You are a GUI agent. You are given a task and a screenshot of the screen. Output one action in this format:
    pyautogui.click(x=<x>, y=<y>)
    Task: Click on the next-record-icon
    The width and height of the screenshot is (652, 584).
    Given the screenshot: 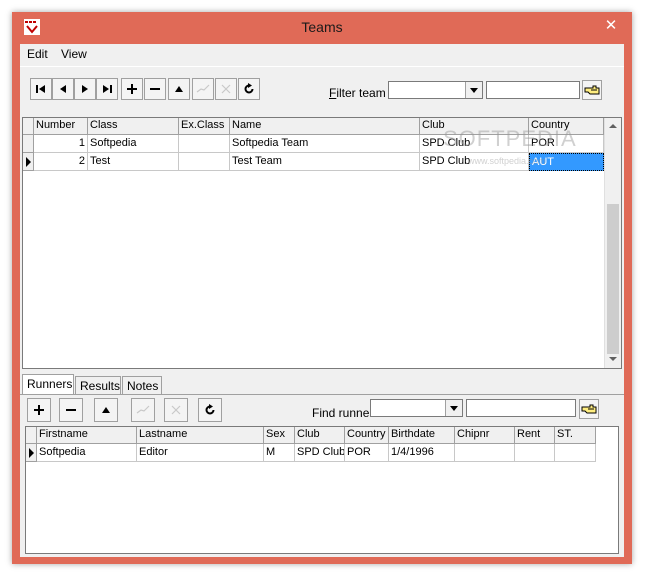 What is the action you would take?
    pyautogui.click(x=85, y=89)
    